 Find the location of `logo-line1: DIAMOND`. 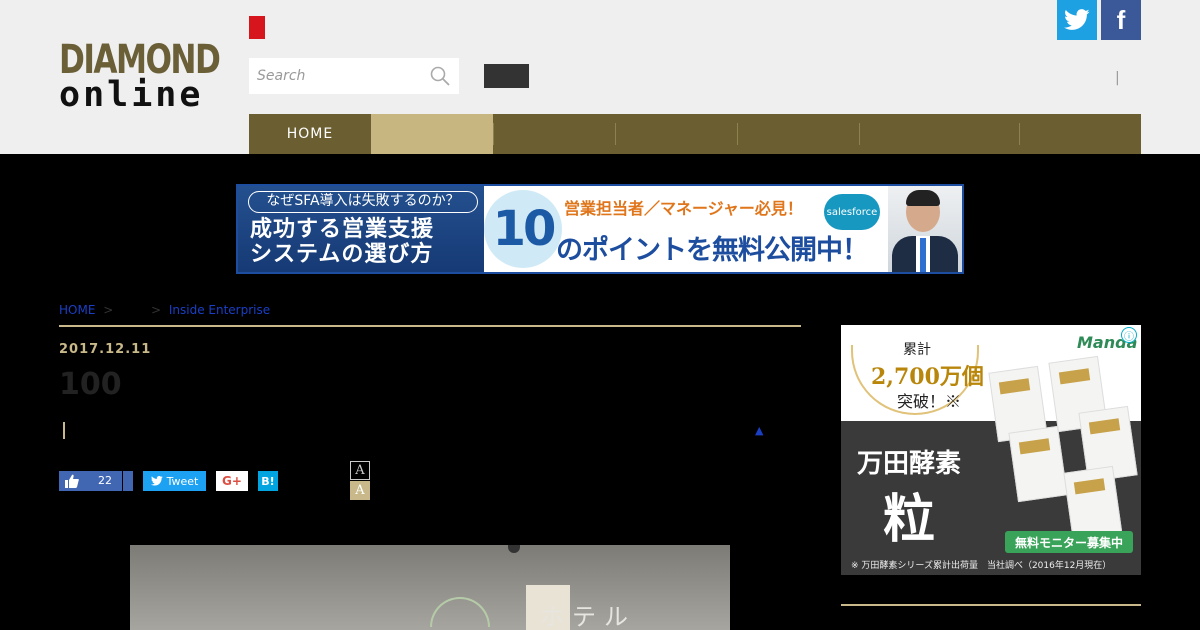

logo-line1: DIAMOND is located at coordinates (140, 60).